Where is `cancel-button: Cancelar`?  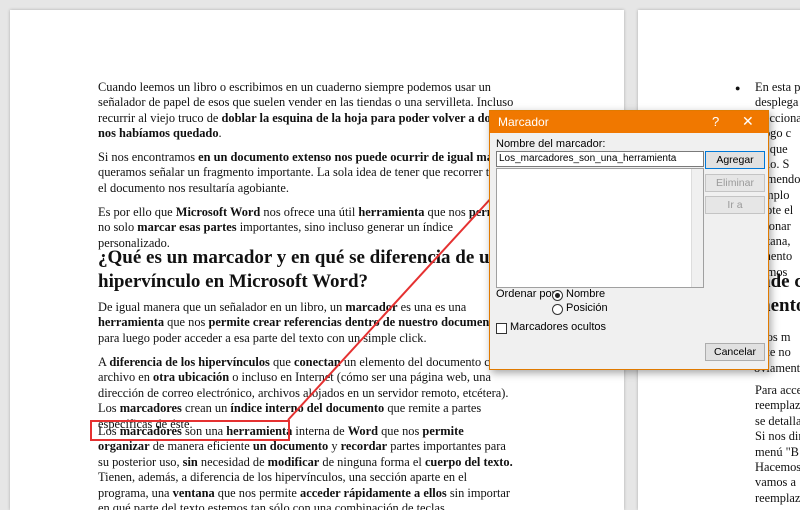
cancel-button: Cancelar is located at coordinates (735, 352).